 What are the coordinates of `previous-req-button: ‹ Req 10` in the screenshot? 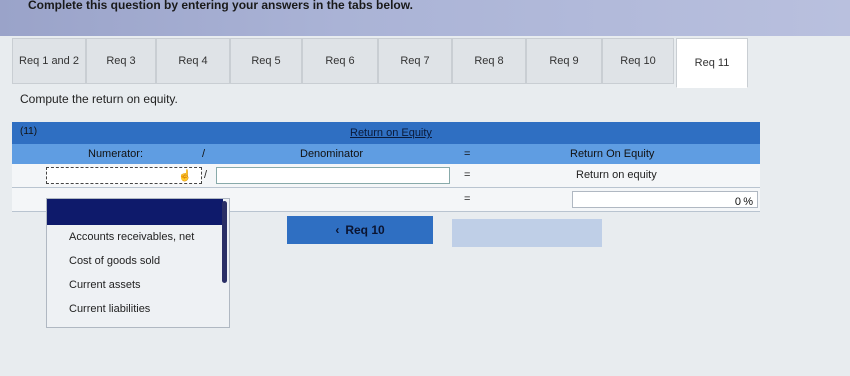 It's located at (360, 230).